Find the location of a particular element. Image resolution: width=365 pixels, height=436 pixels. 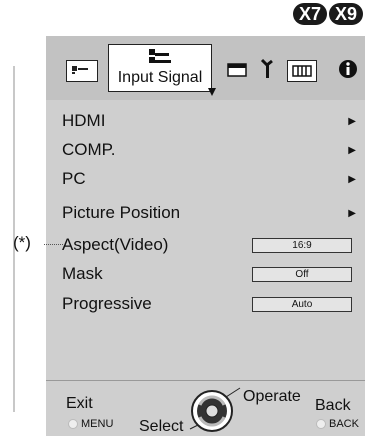

picture-icon is located at coordinates (80, 70).